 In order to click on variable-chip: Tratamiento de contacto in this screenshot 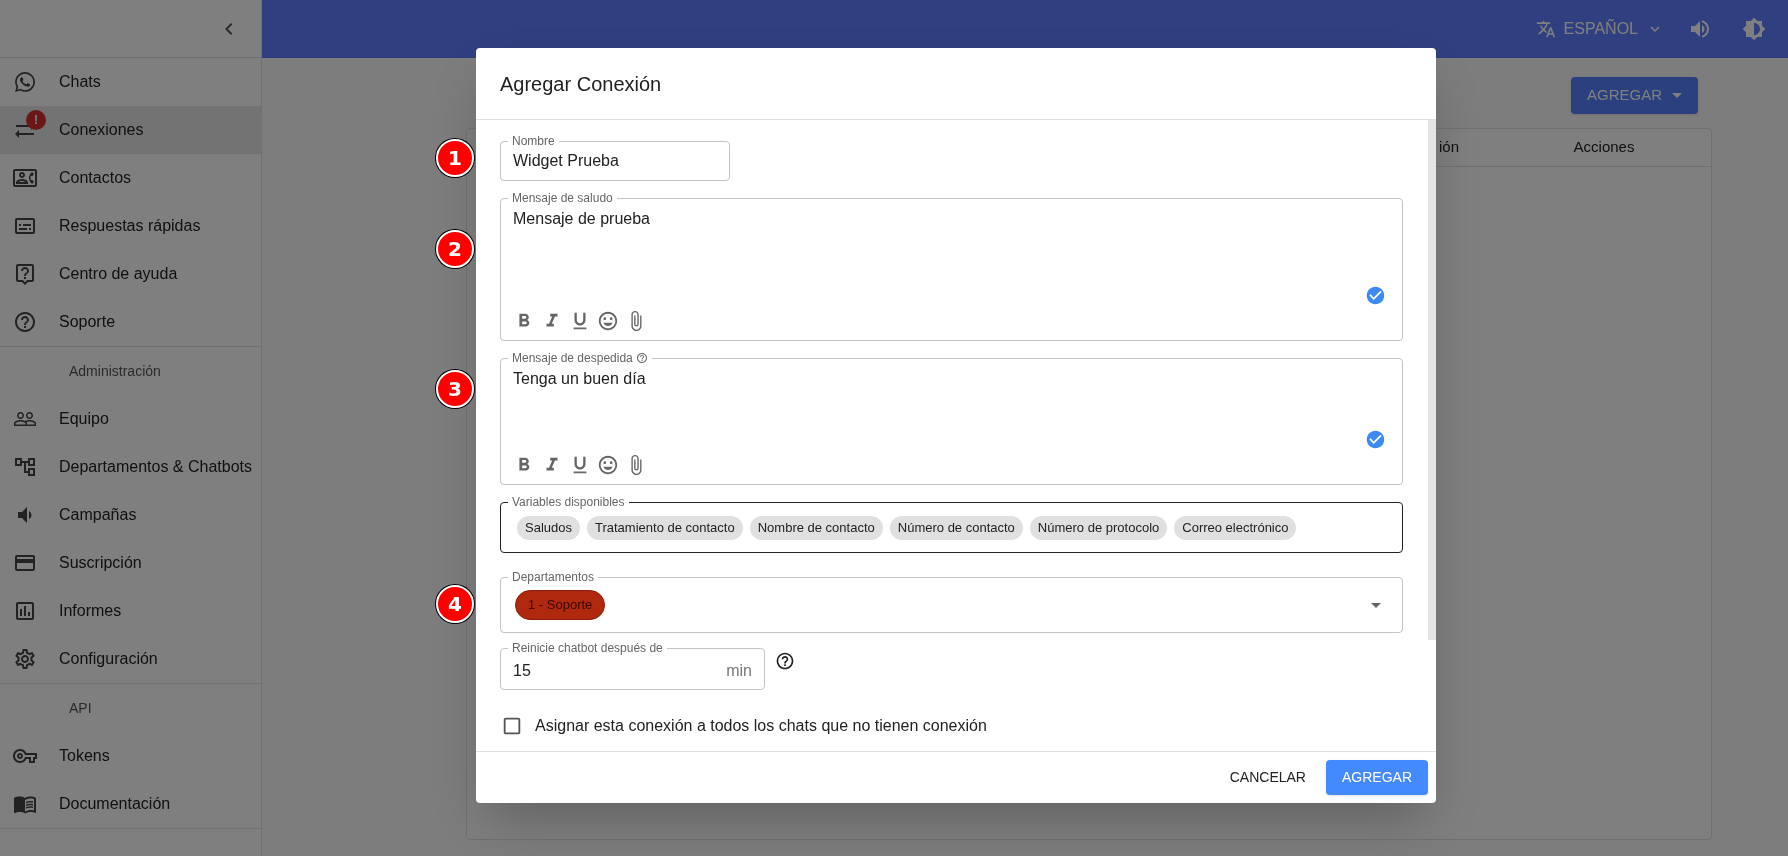, I will do `click(665, 527)`.